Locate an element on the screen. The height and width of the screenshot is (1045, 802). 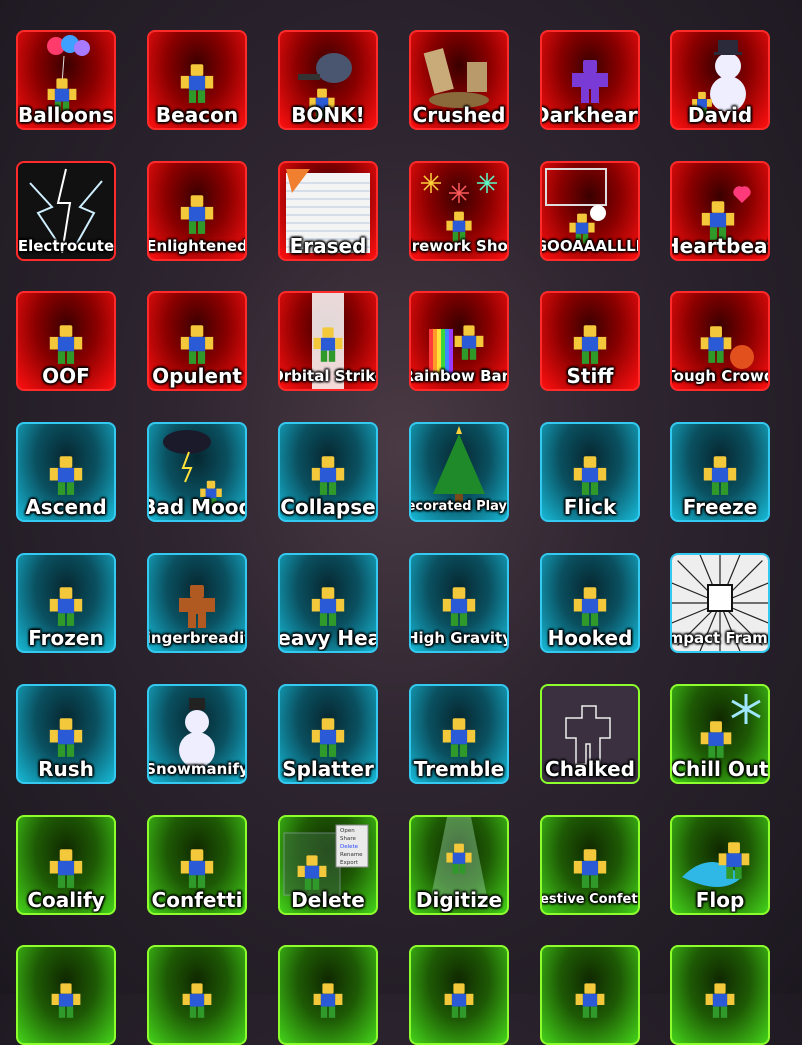
emote-tile-heavy-head: Heavy Head is located at coordinates (328, 603).